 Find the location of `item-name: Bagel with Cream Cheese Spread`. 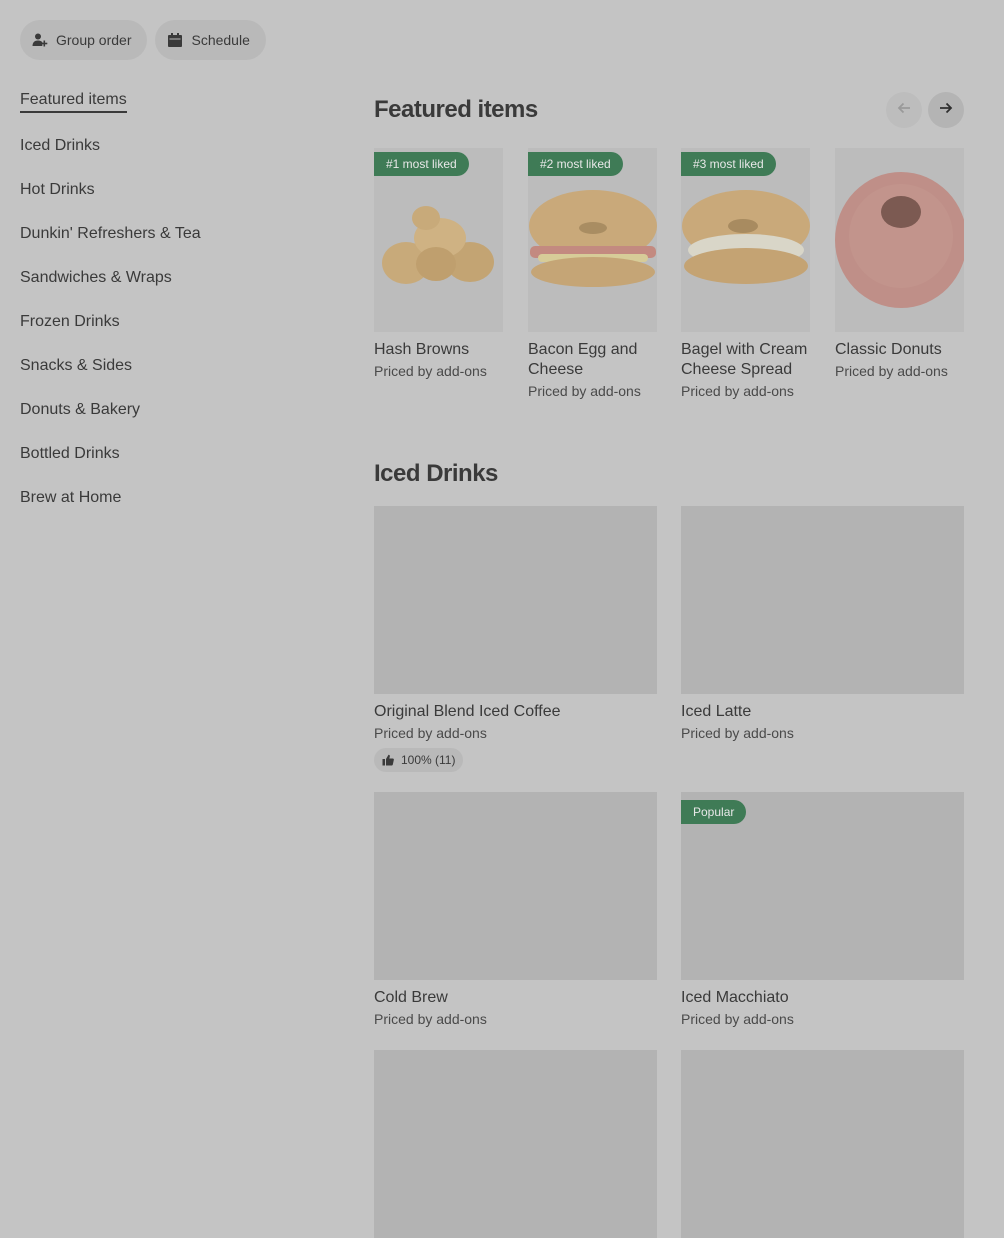

item-name: Bagel with Cream Cheese Spread is located at coordinates (744, 359).